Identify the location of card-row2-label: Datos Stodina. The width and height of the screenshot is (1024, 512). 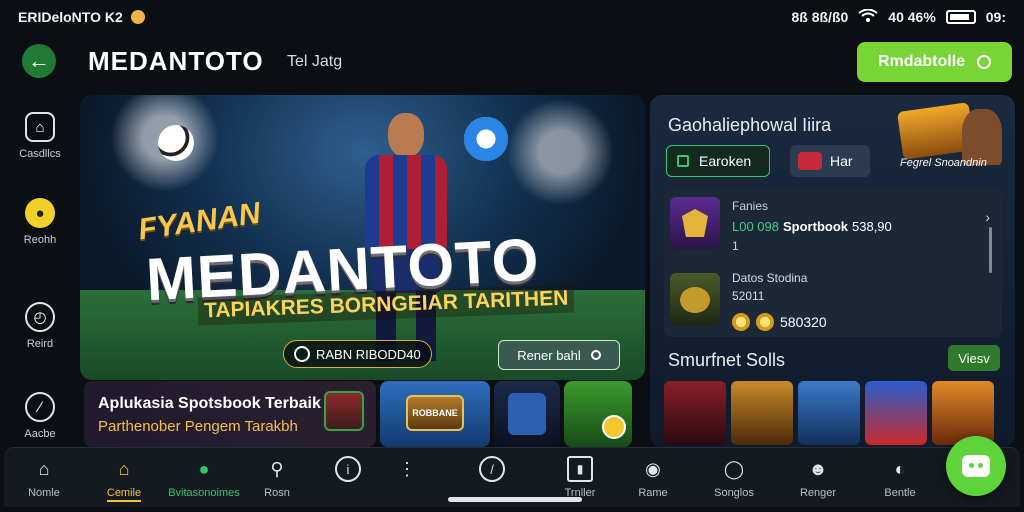
(770, 278).